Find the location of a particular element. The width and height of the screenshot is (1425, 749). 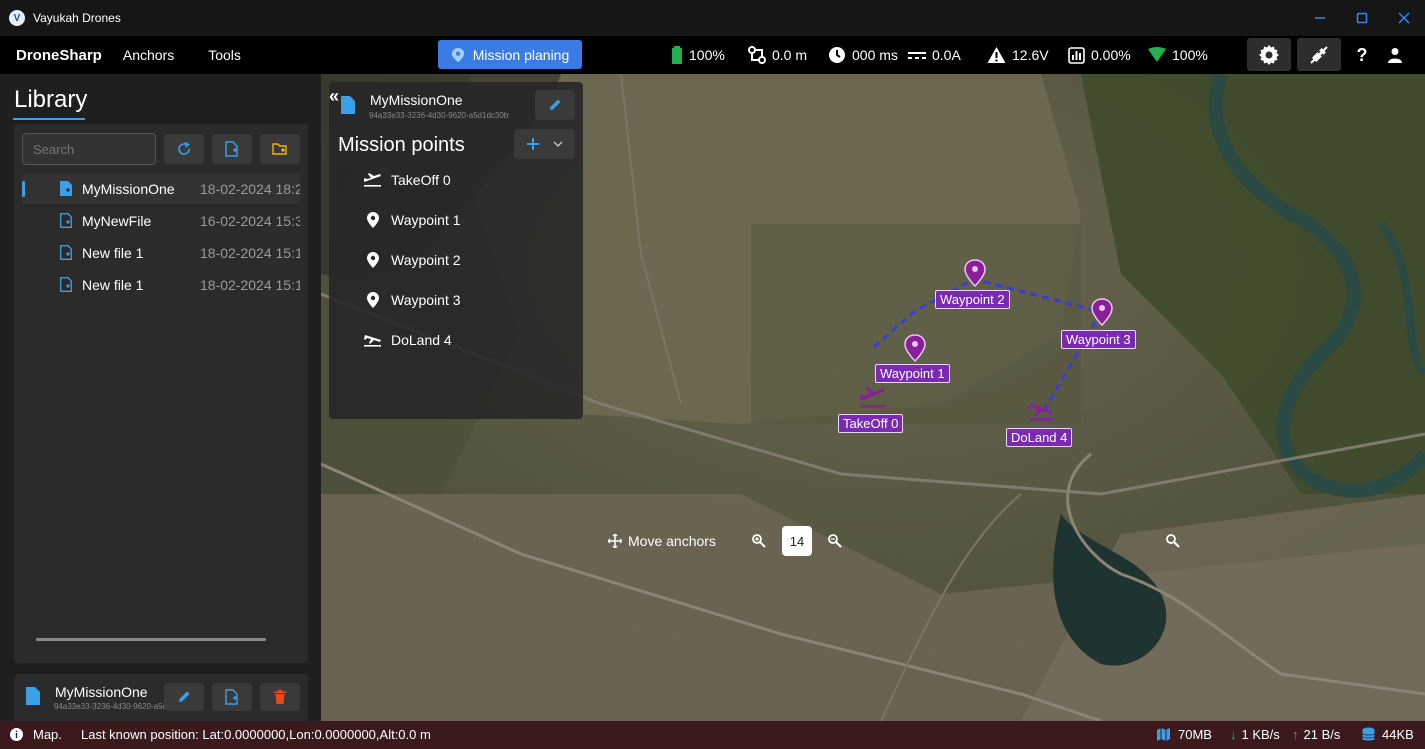

delete-file-button is located at coordinates (280, 697).